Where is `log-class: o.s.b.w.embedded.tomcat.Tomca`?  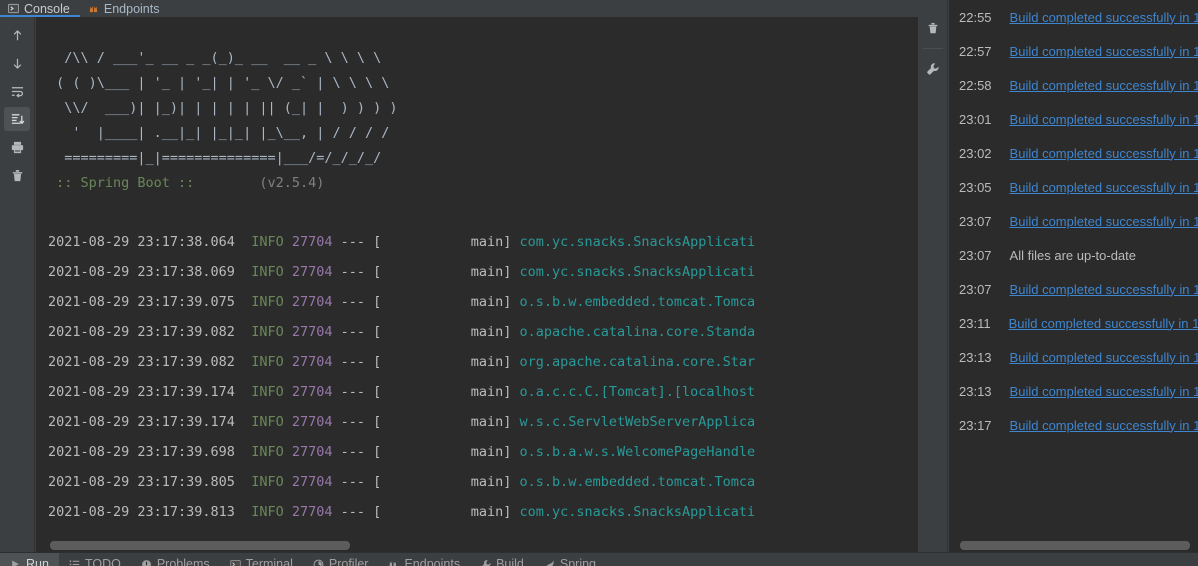
log-class: o.s.b.w.embedded.tomcat.Tomca is located at coordinates (637, 302).